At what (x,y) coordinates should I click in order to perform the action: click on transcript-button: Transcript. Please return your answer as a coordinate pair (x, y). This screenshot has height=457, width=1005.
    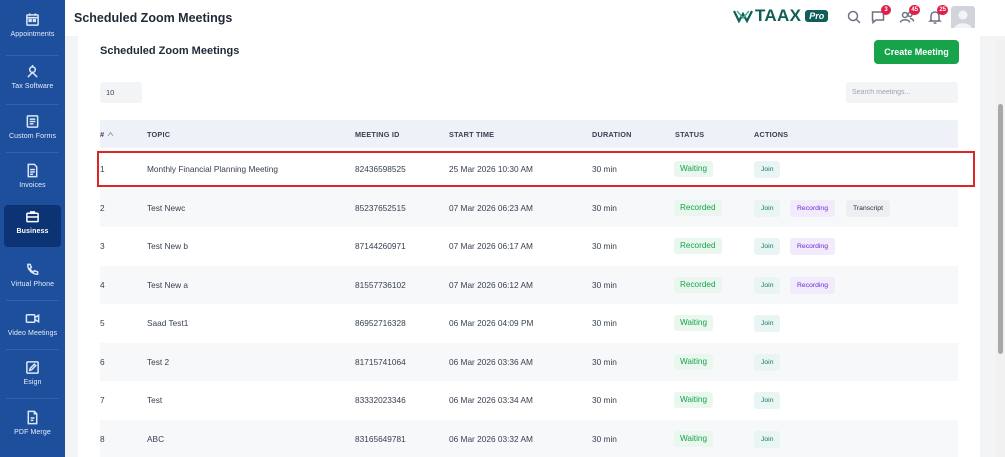
    Looking at the image, I should click on (868, 208).